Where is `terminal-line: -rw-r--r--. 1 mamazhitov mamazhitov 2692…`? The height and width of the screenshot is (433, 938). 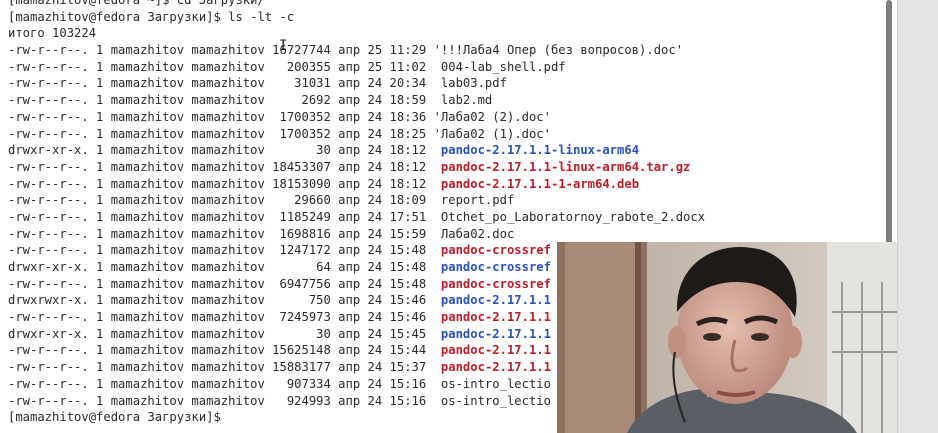
terminal-line: -rw-r--r--. 1 mamazhitov mamazhitov 2692… is located at coordinates (356, 100).